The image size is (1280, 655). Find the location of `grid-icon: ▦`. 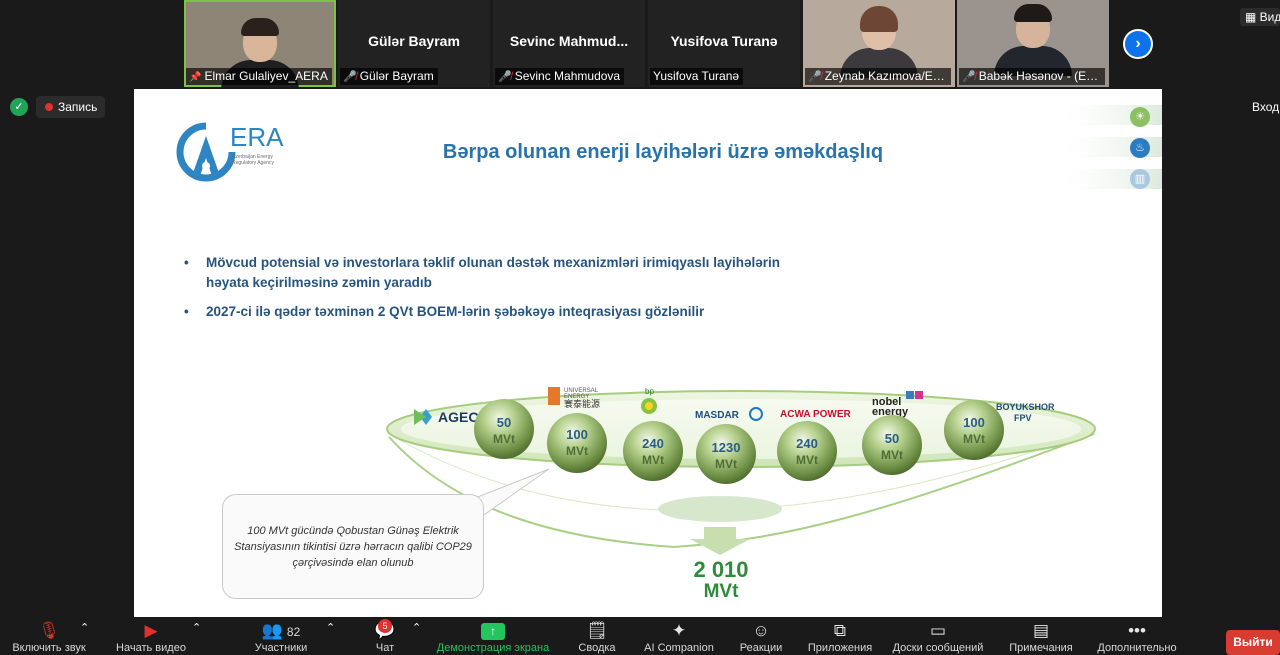

grid-icon: ▦ is located at coordinates (1252, 17).